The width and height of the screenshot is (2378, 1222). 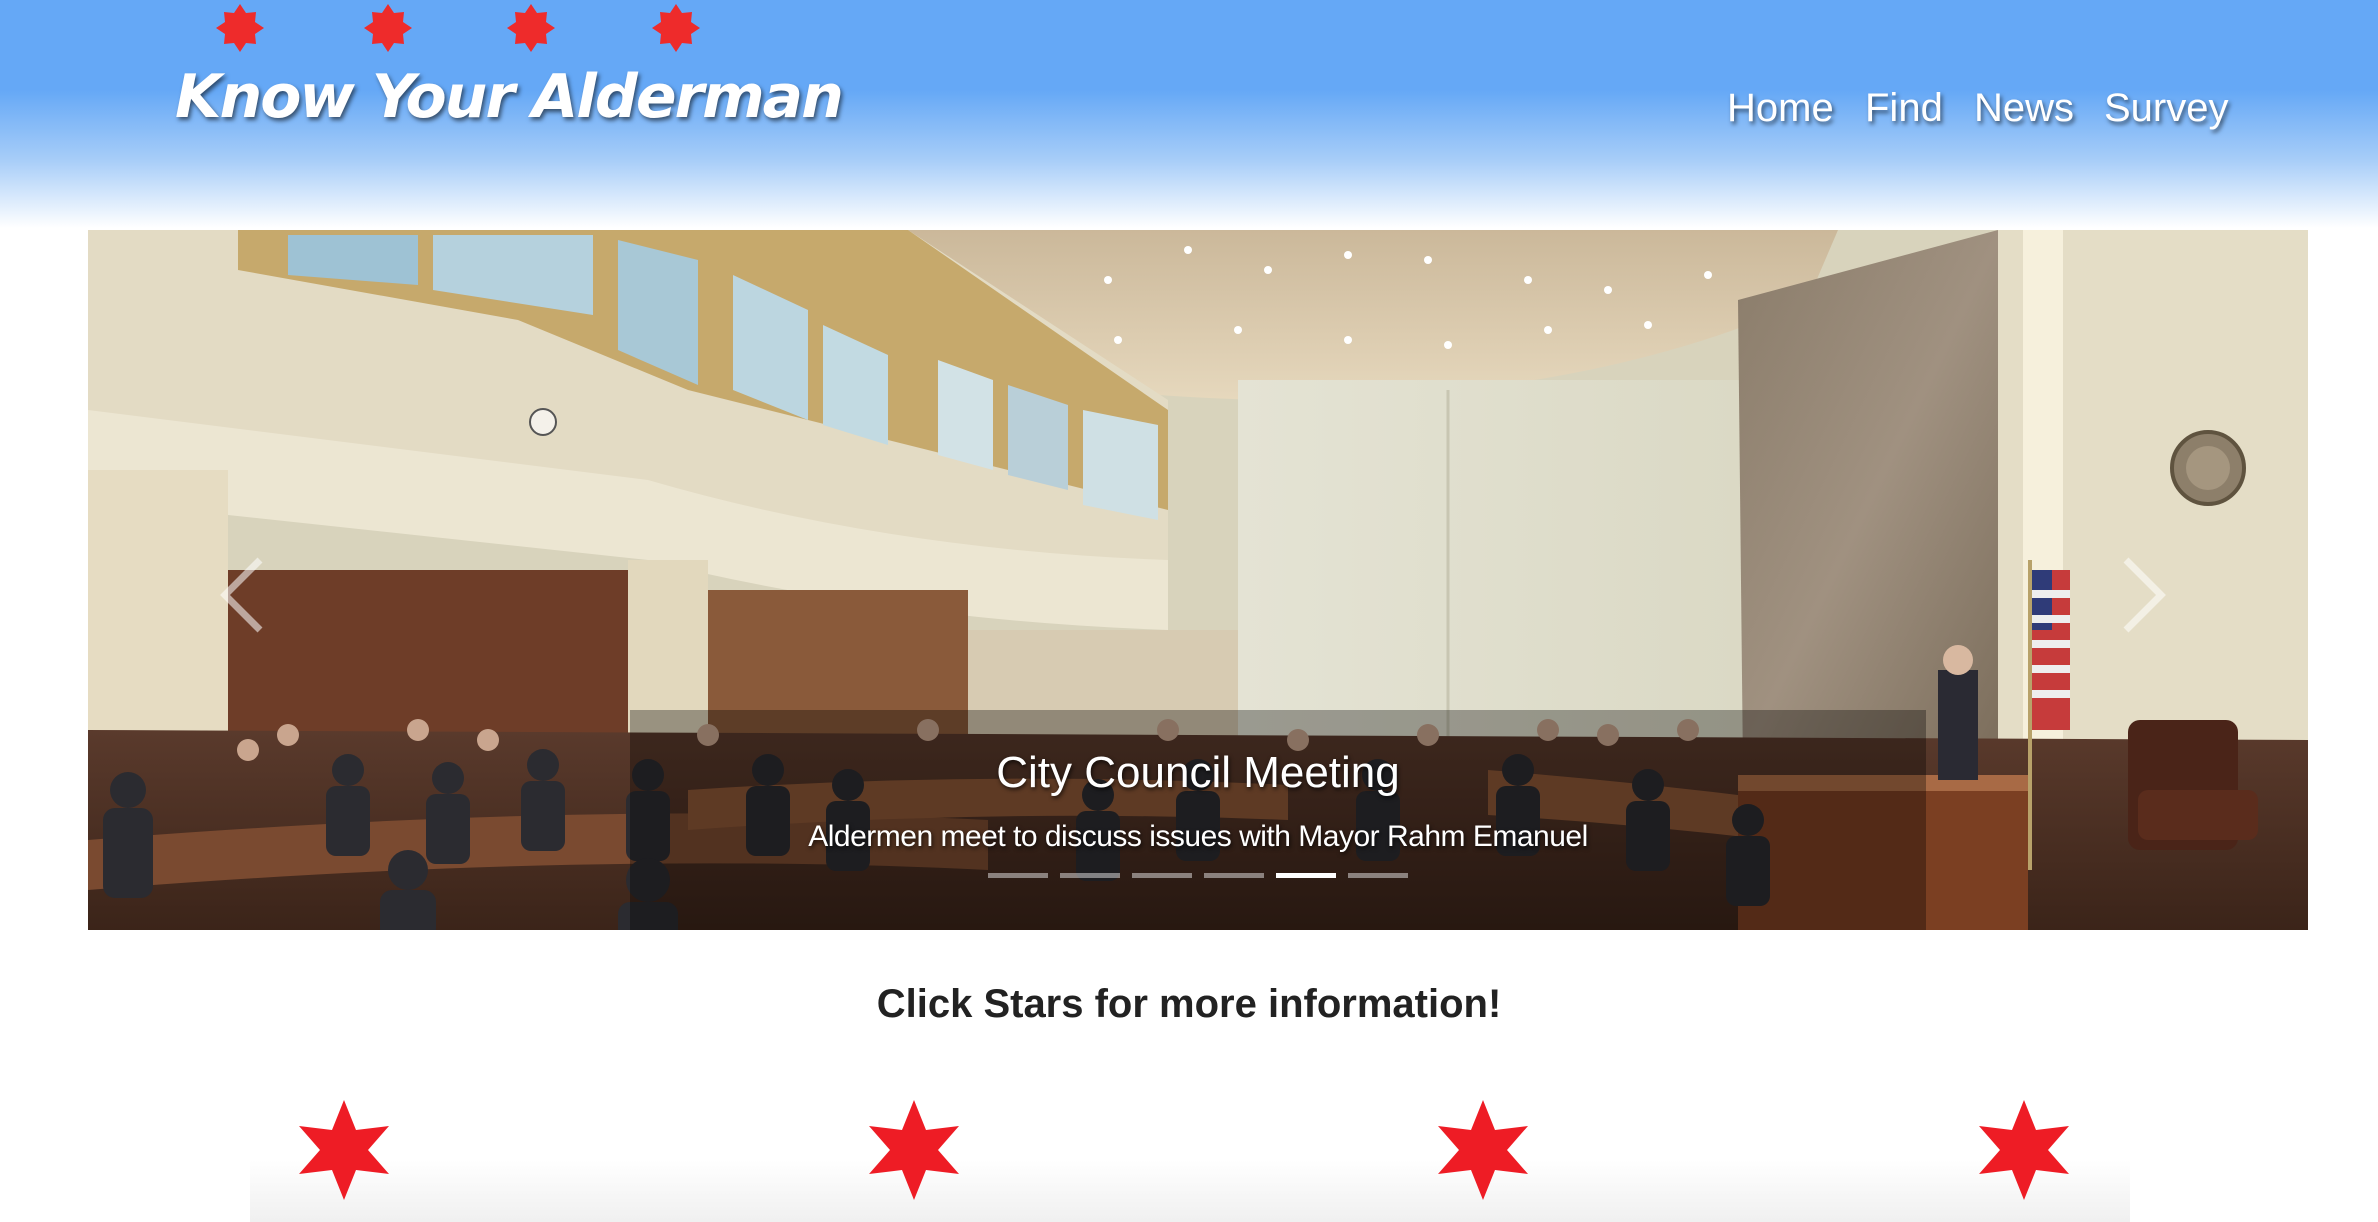 What do you see at coordinates (1198, 772) in the screenshot?
I see `slide-title: City Council Meeting` at bounding box center [1198, 772].